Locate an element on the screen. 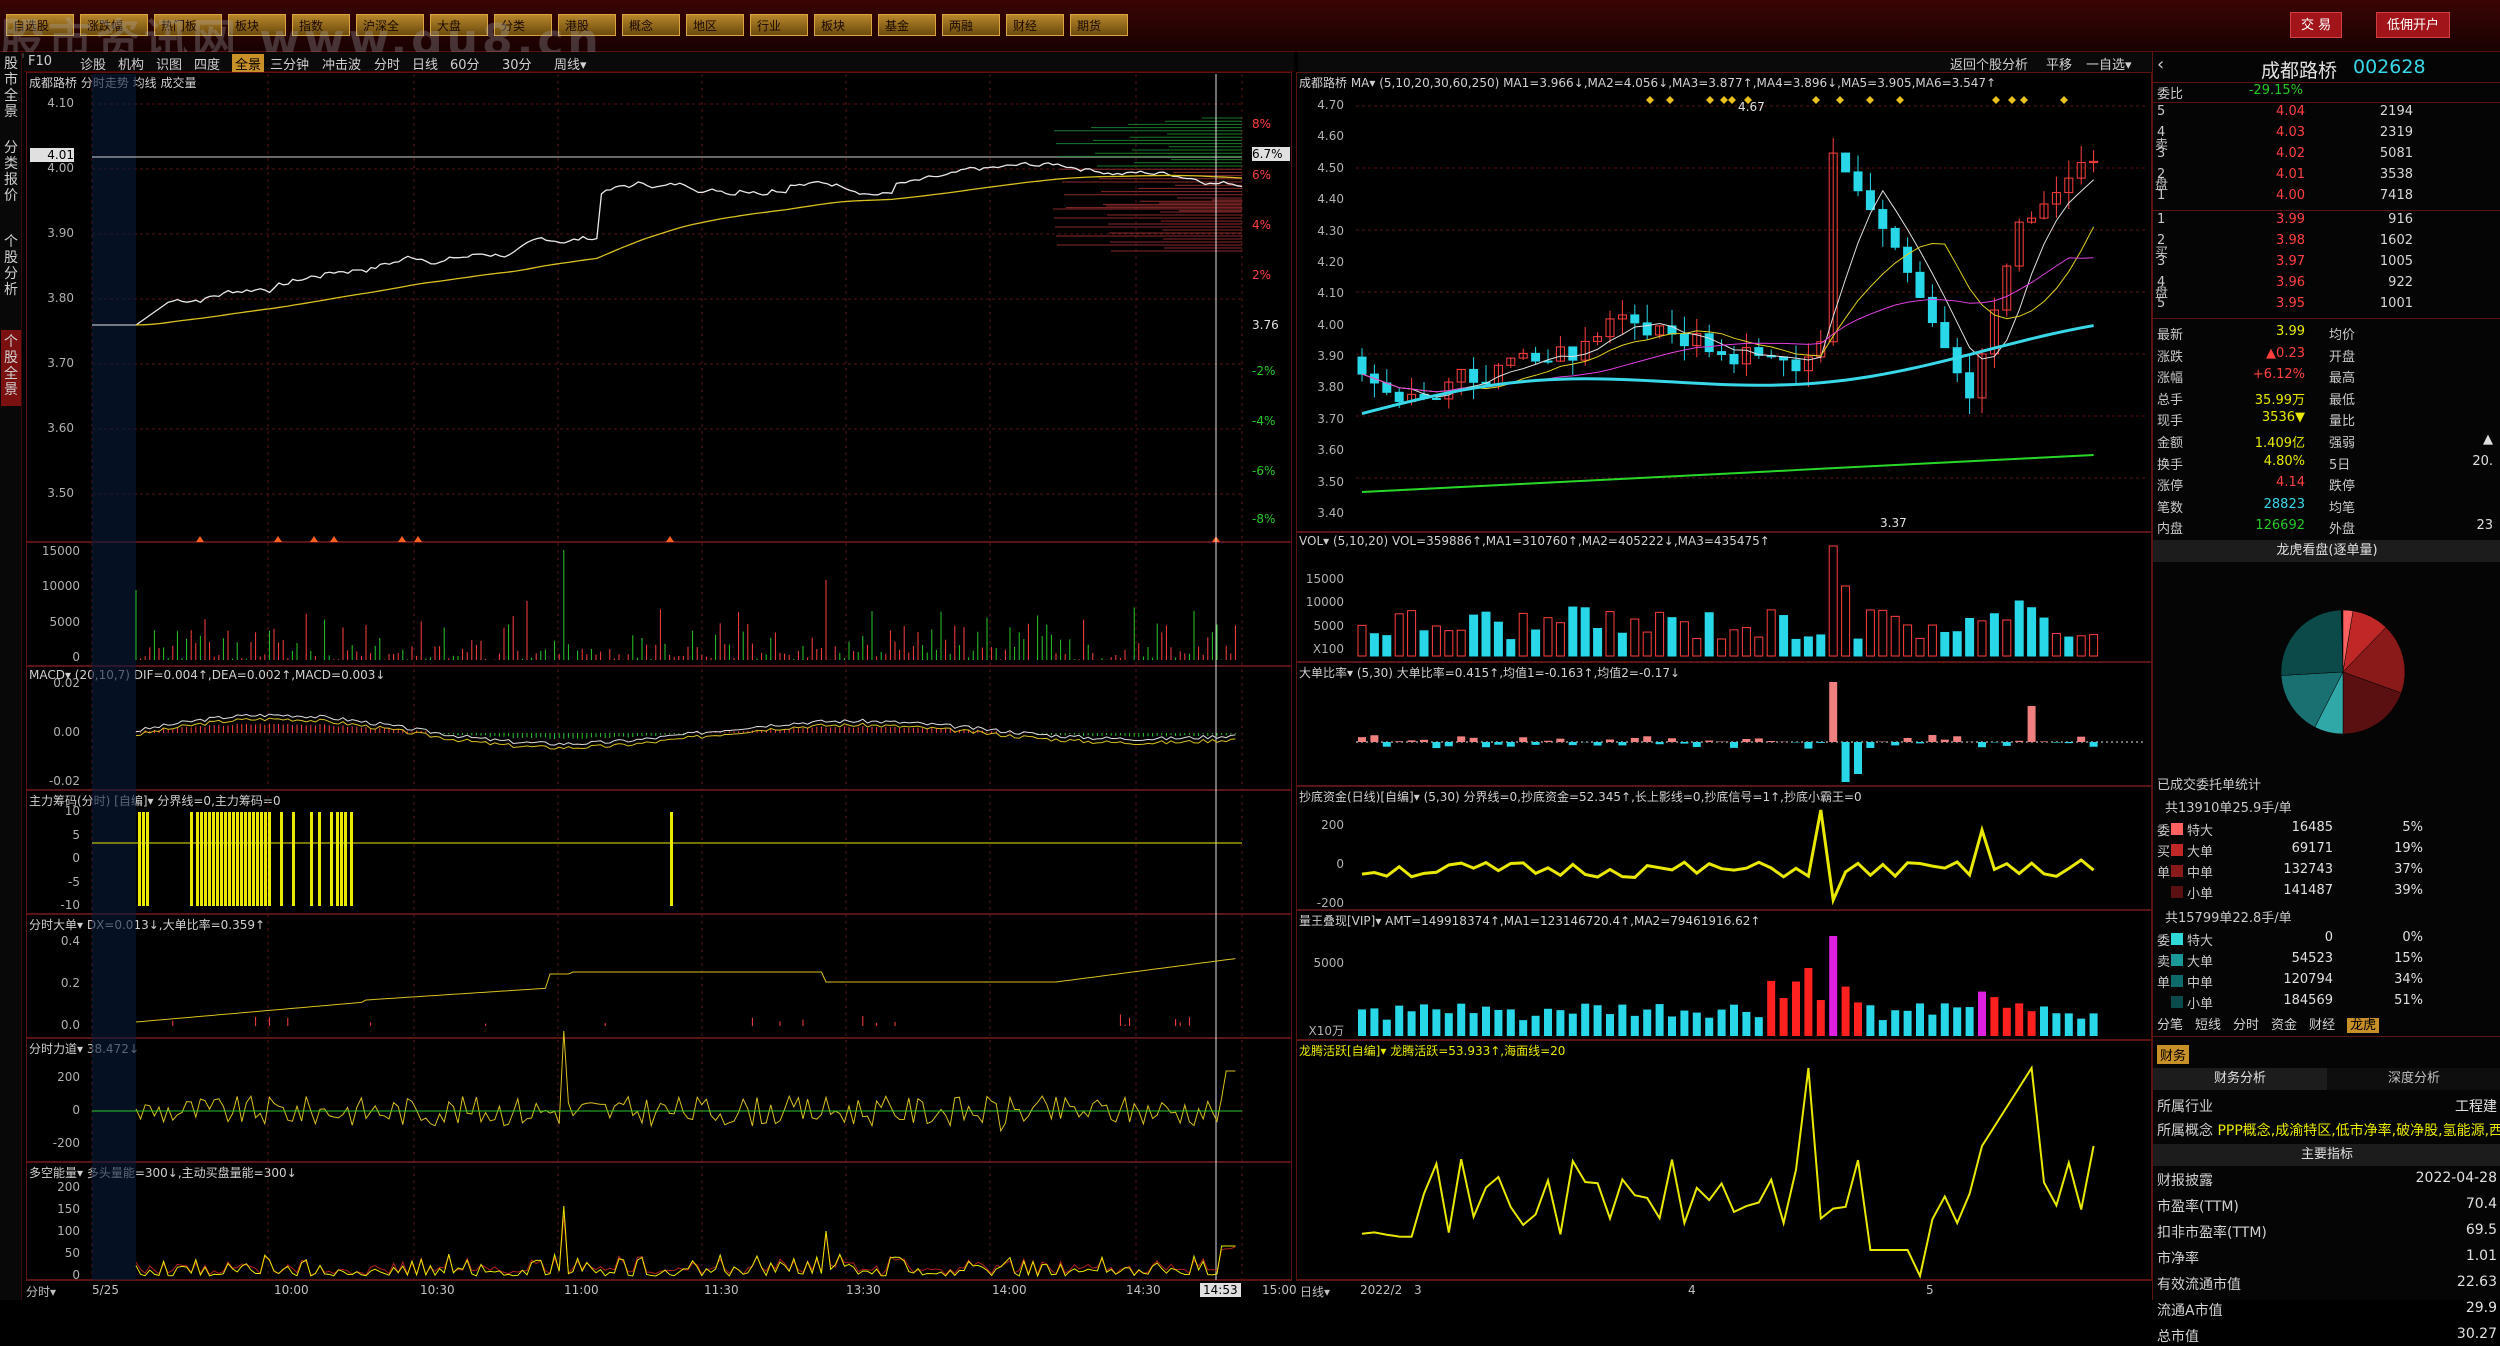 The height and width of the screenshot is (1346, 2500). quote-tab-0: 分笔 is located at coordinates (2170, 1025).